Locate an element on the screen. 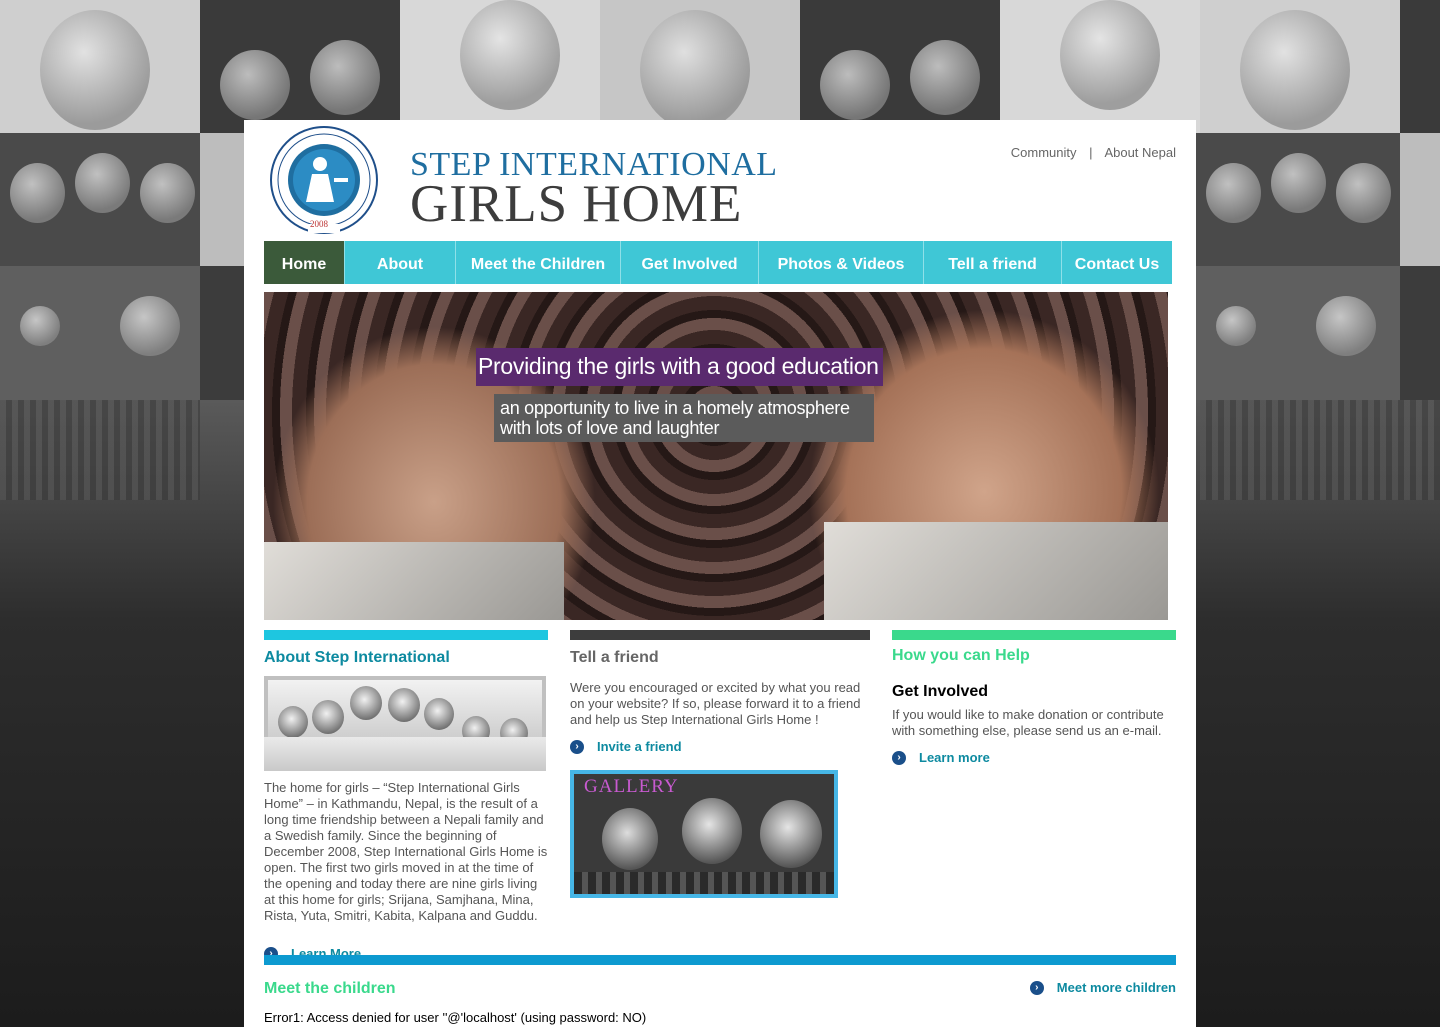 The height and width of the screenshot is (1027, 1440). community-link: Community is located at coordinates (1044, 152).